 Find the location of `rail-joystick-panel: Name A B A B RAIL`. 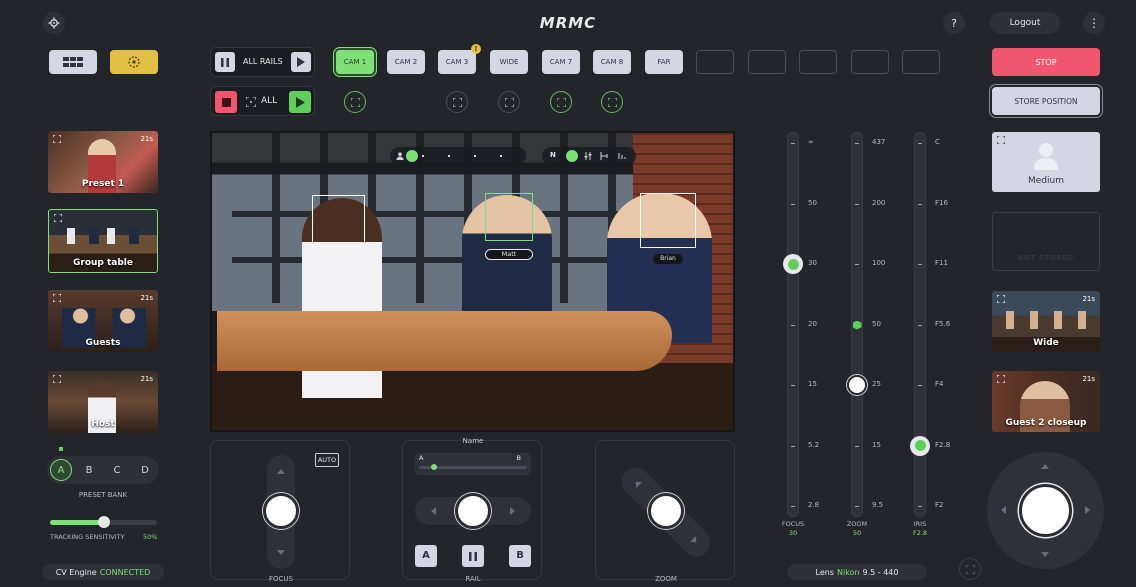

rail-joystick-panel: Name A B A B RAIL is located at coordinates (472, 510).